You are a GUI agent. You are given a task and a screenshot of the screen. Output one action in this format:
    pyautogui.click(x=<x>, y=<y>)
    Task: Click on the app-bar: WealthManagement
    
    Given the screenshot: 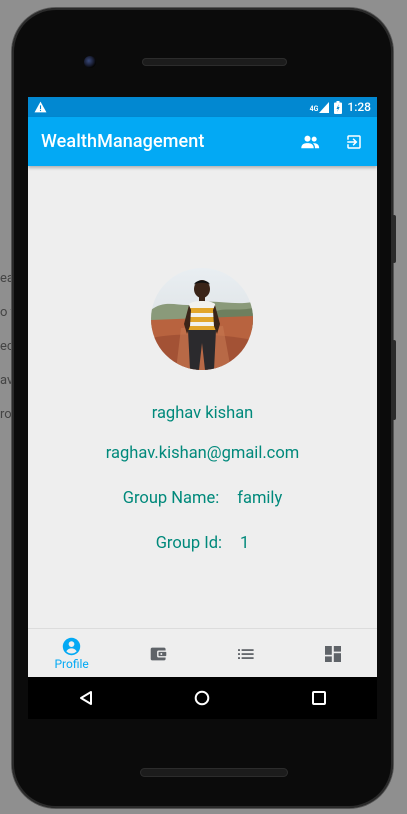 What is the action you would take?
    pyautogui.click(x=202, y=141)
    